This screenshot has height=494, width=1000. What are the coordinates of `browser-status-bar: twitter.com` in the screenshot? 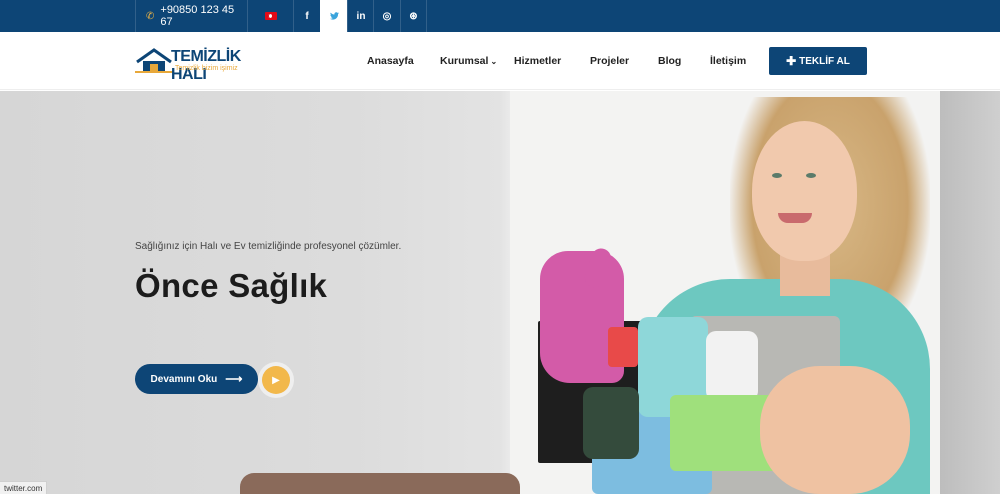 It's located at (24, 487).